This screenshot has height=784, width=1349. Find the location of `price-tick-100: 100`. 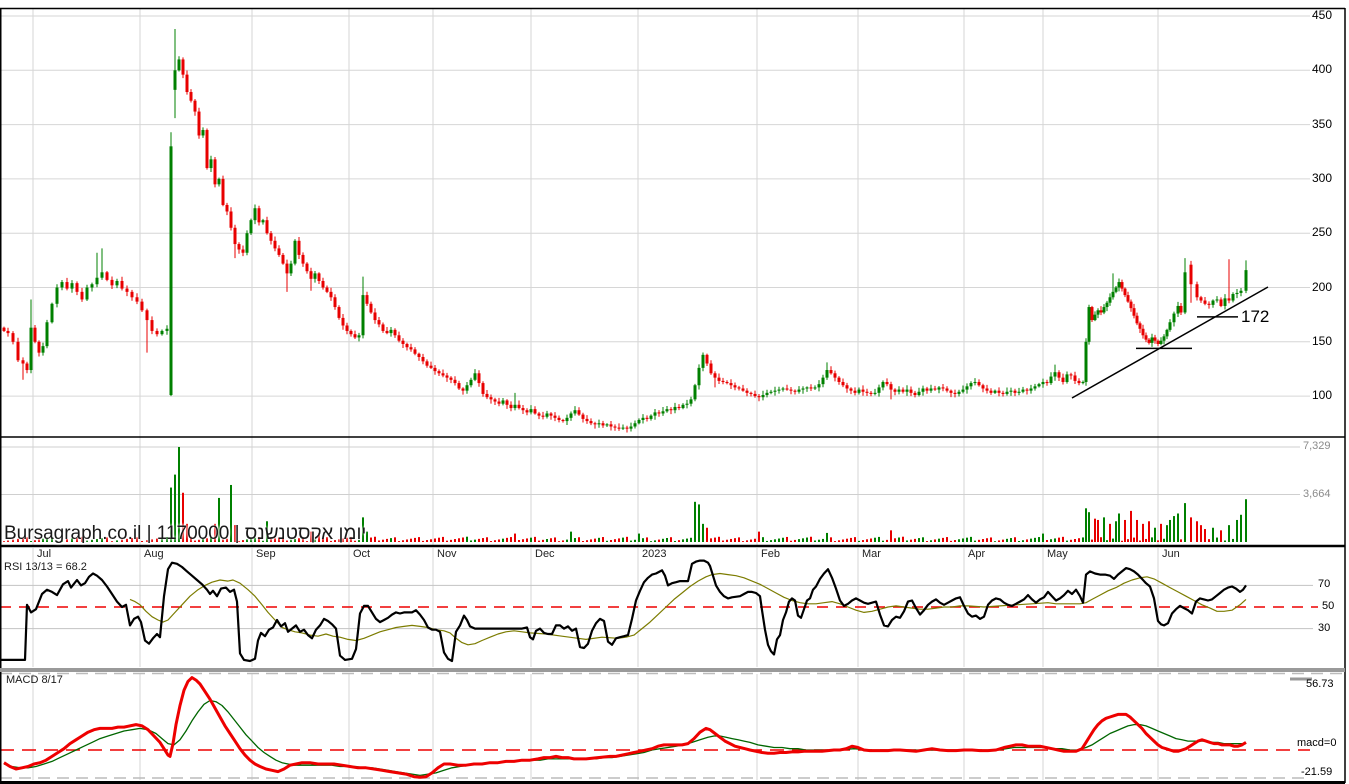

price-tick-100: 100 is located at coordinates (1322, 395).